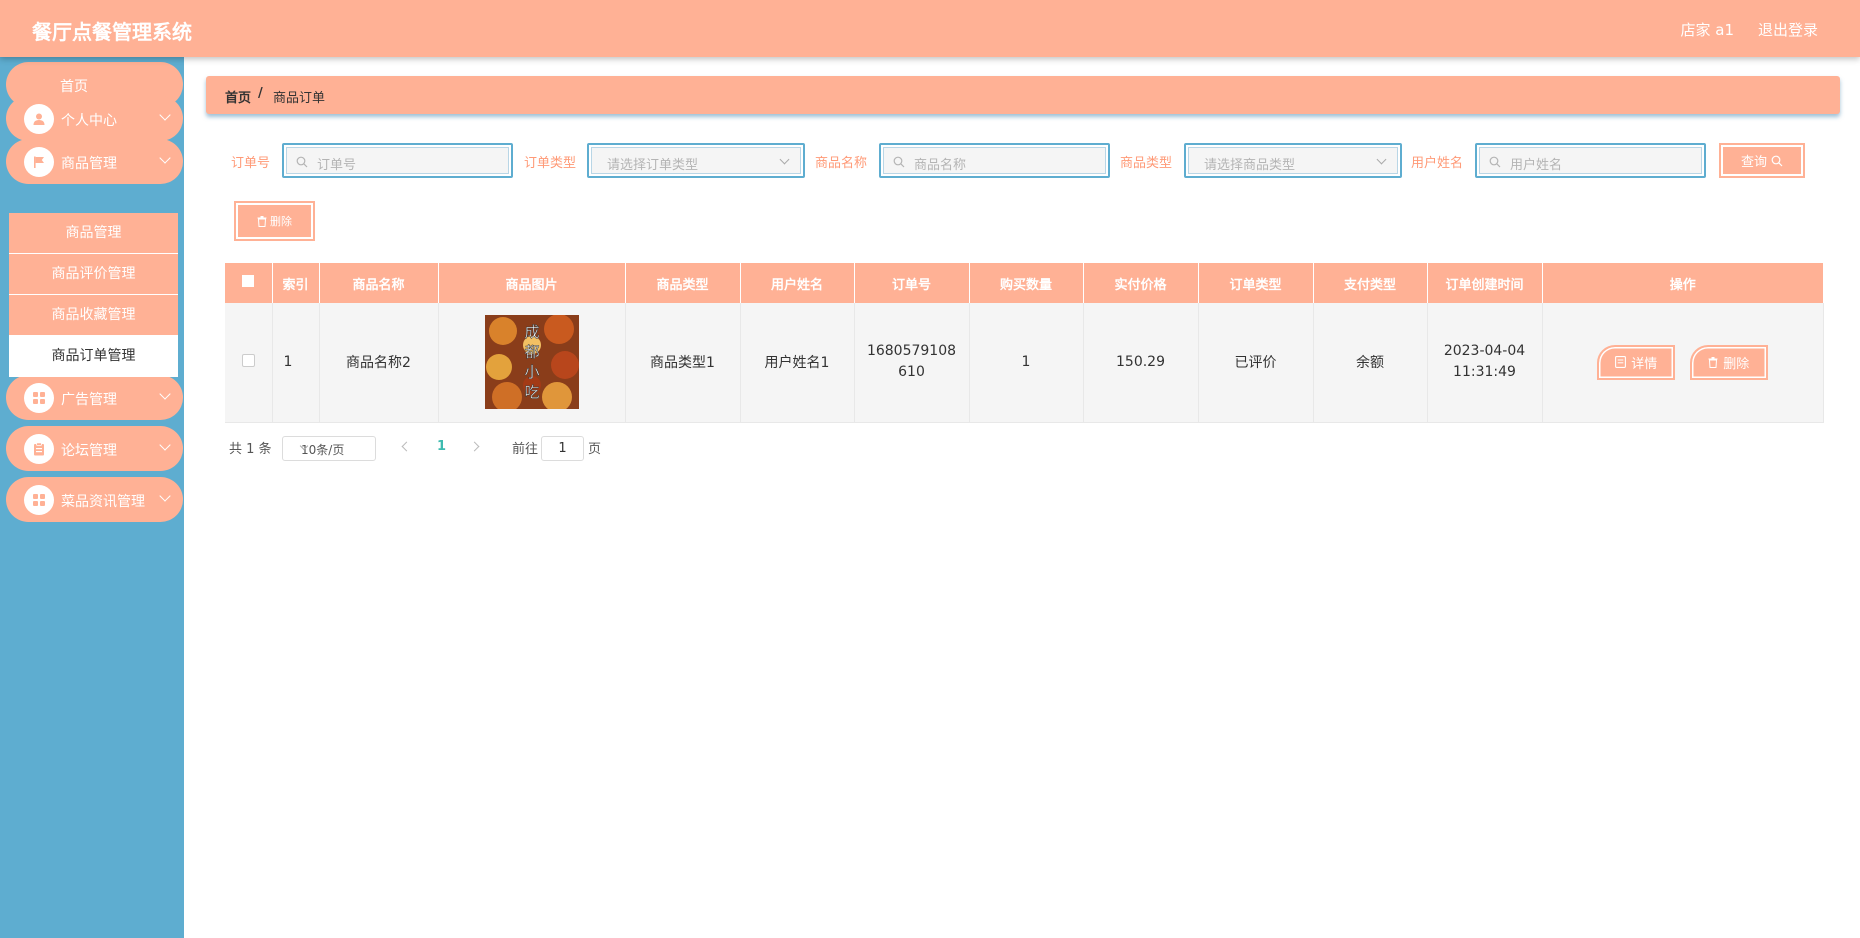 This screenshot has height=938, width=1860. What do you see at coordinates (281, 221) in the screenshot?
I see `batch-delete-label: 删除` at bounding box center [281, 221].